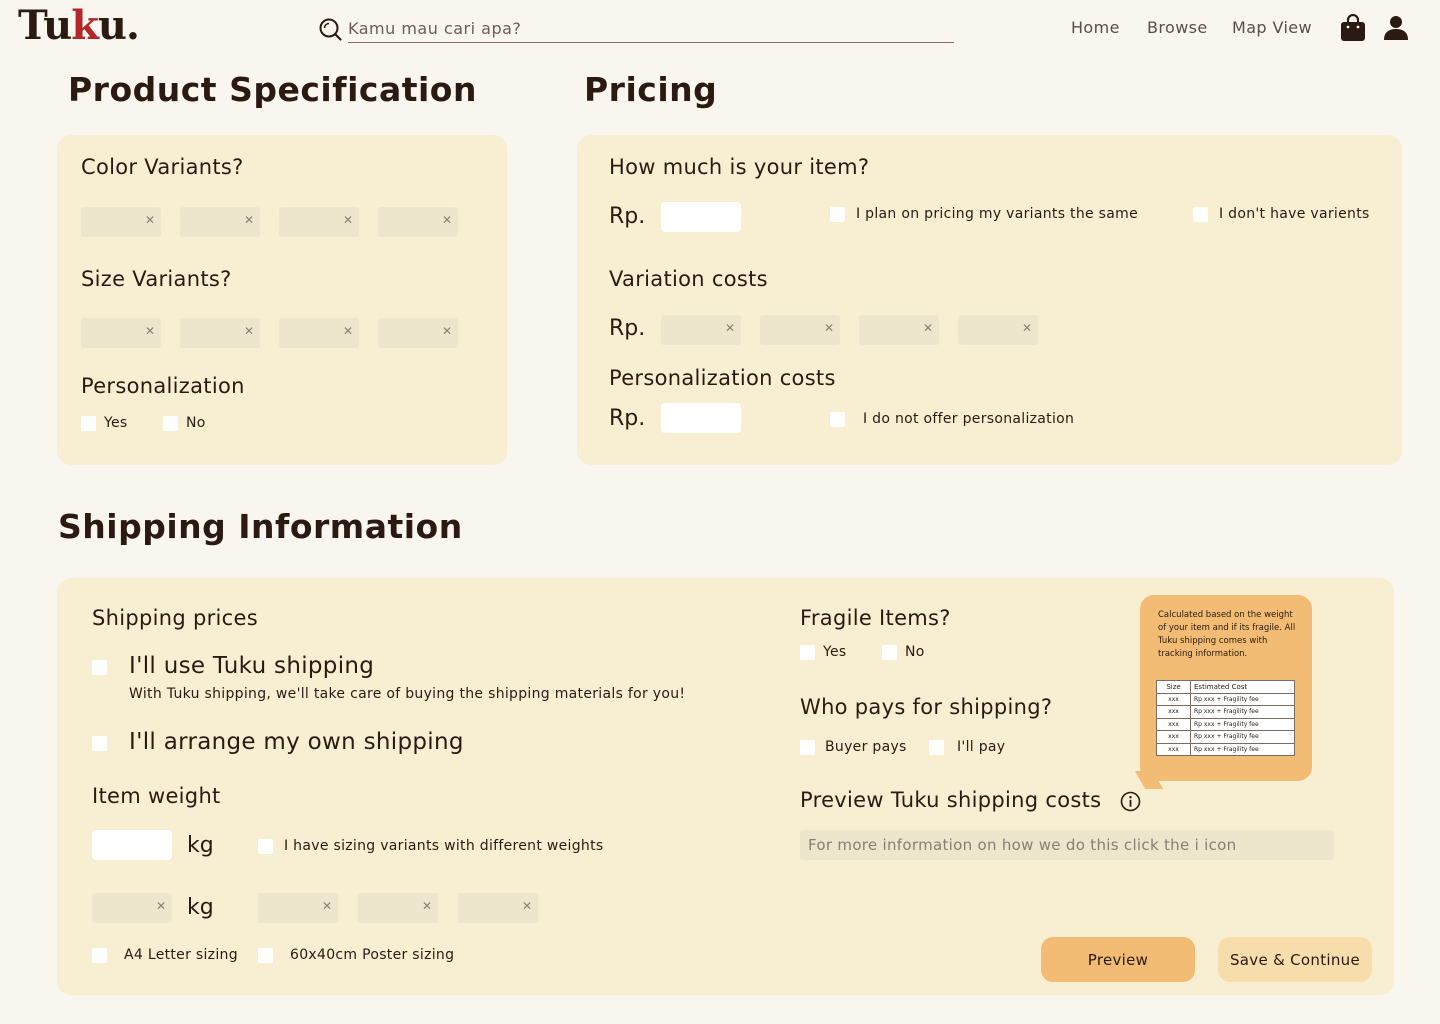 The height and width of the screenshot is (1024, 1440). I want to click on pricing-title: Pricing, so click(651, 89).